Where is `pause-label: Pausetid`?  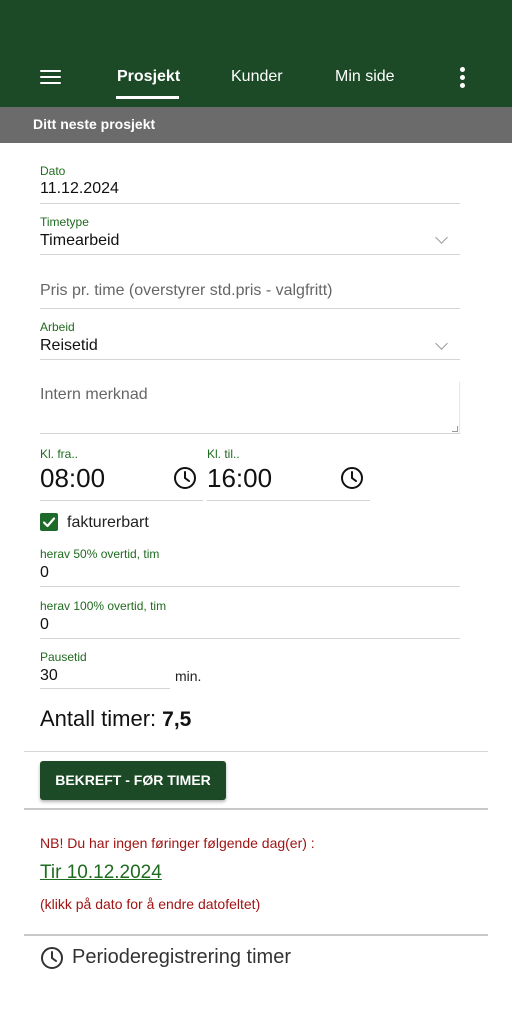 pause-label: Pausetid is located at coordinates (63, 657).